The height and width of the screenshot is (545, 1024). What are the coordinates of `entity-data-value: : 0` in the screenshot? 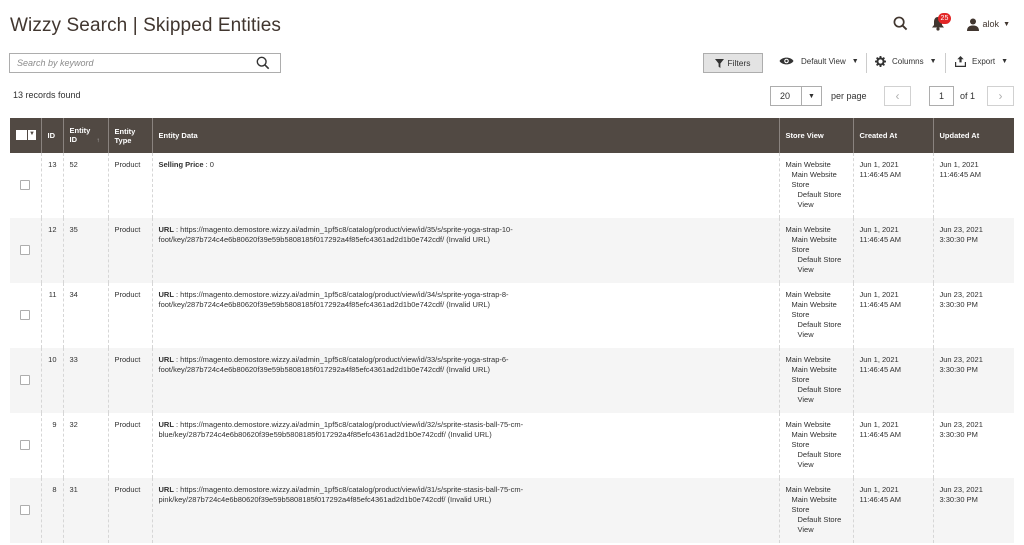 It's located at (208, 164).